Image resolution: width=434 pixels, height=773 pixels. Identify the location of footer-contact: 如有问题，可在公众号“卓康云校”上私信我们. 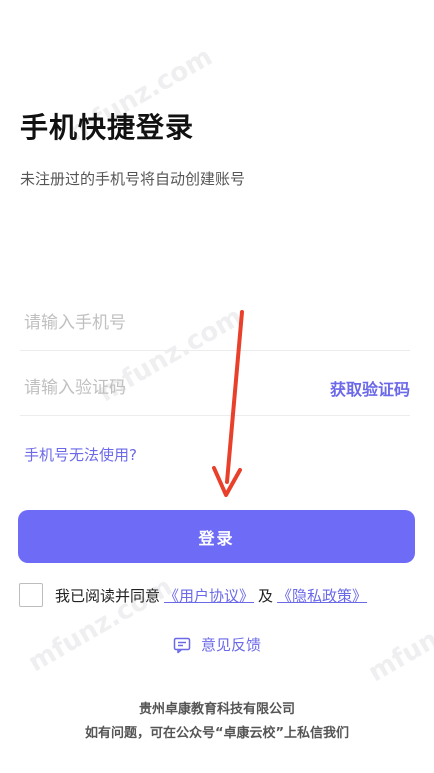
(217, 733).